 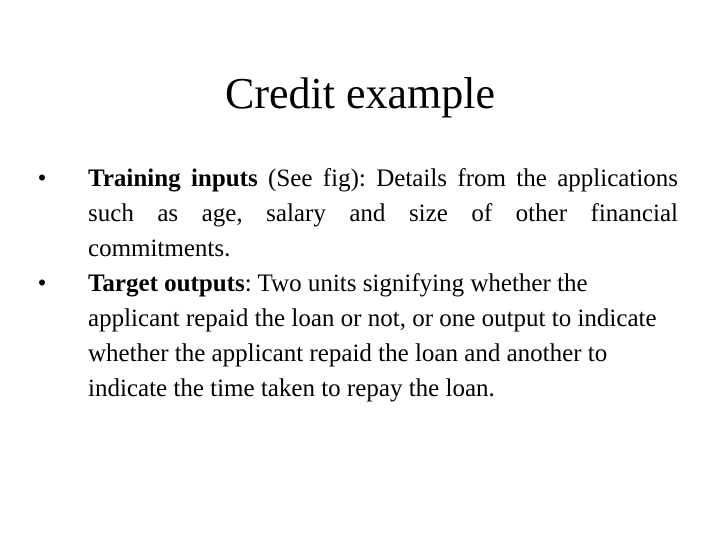 I want to click on slide-title: Credit example, so click(x=359, y=93).